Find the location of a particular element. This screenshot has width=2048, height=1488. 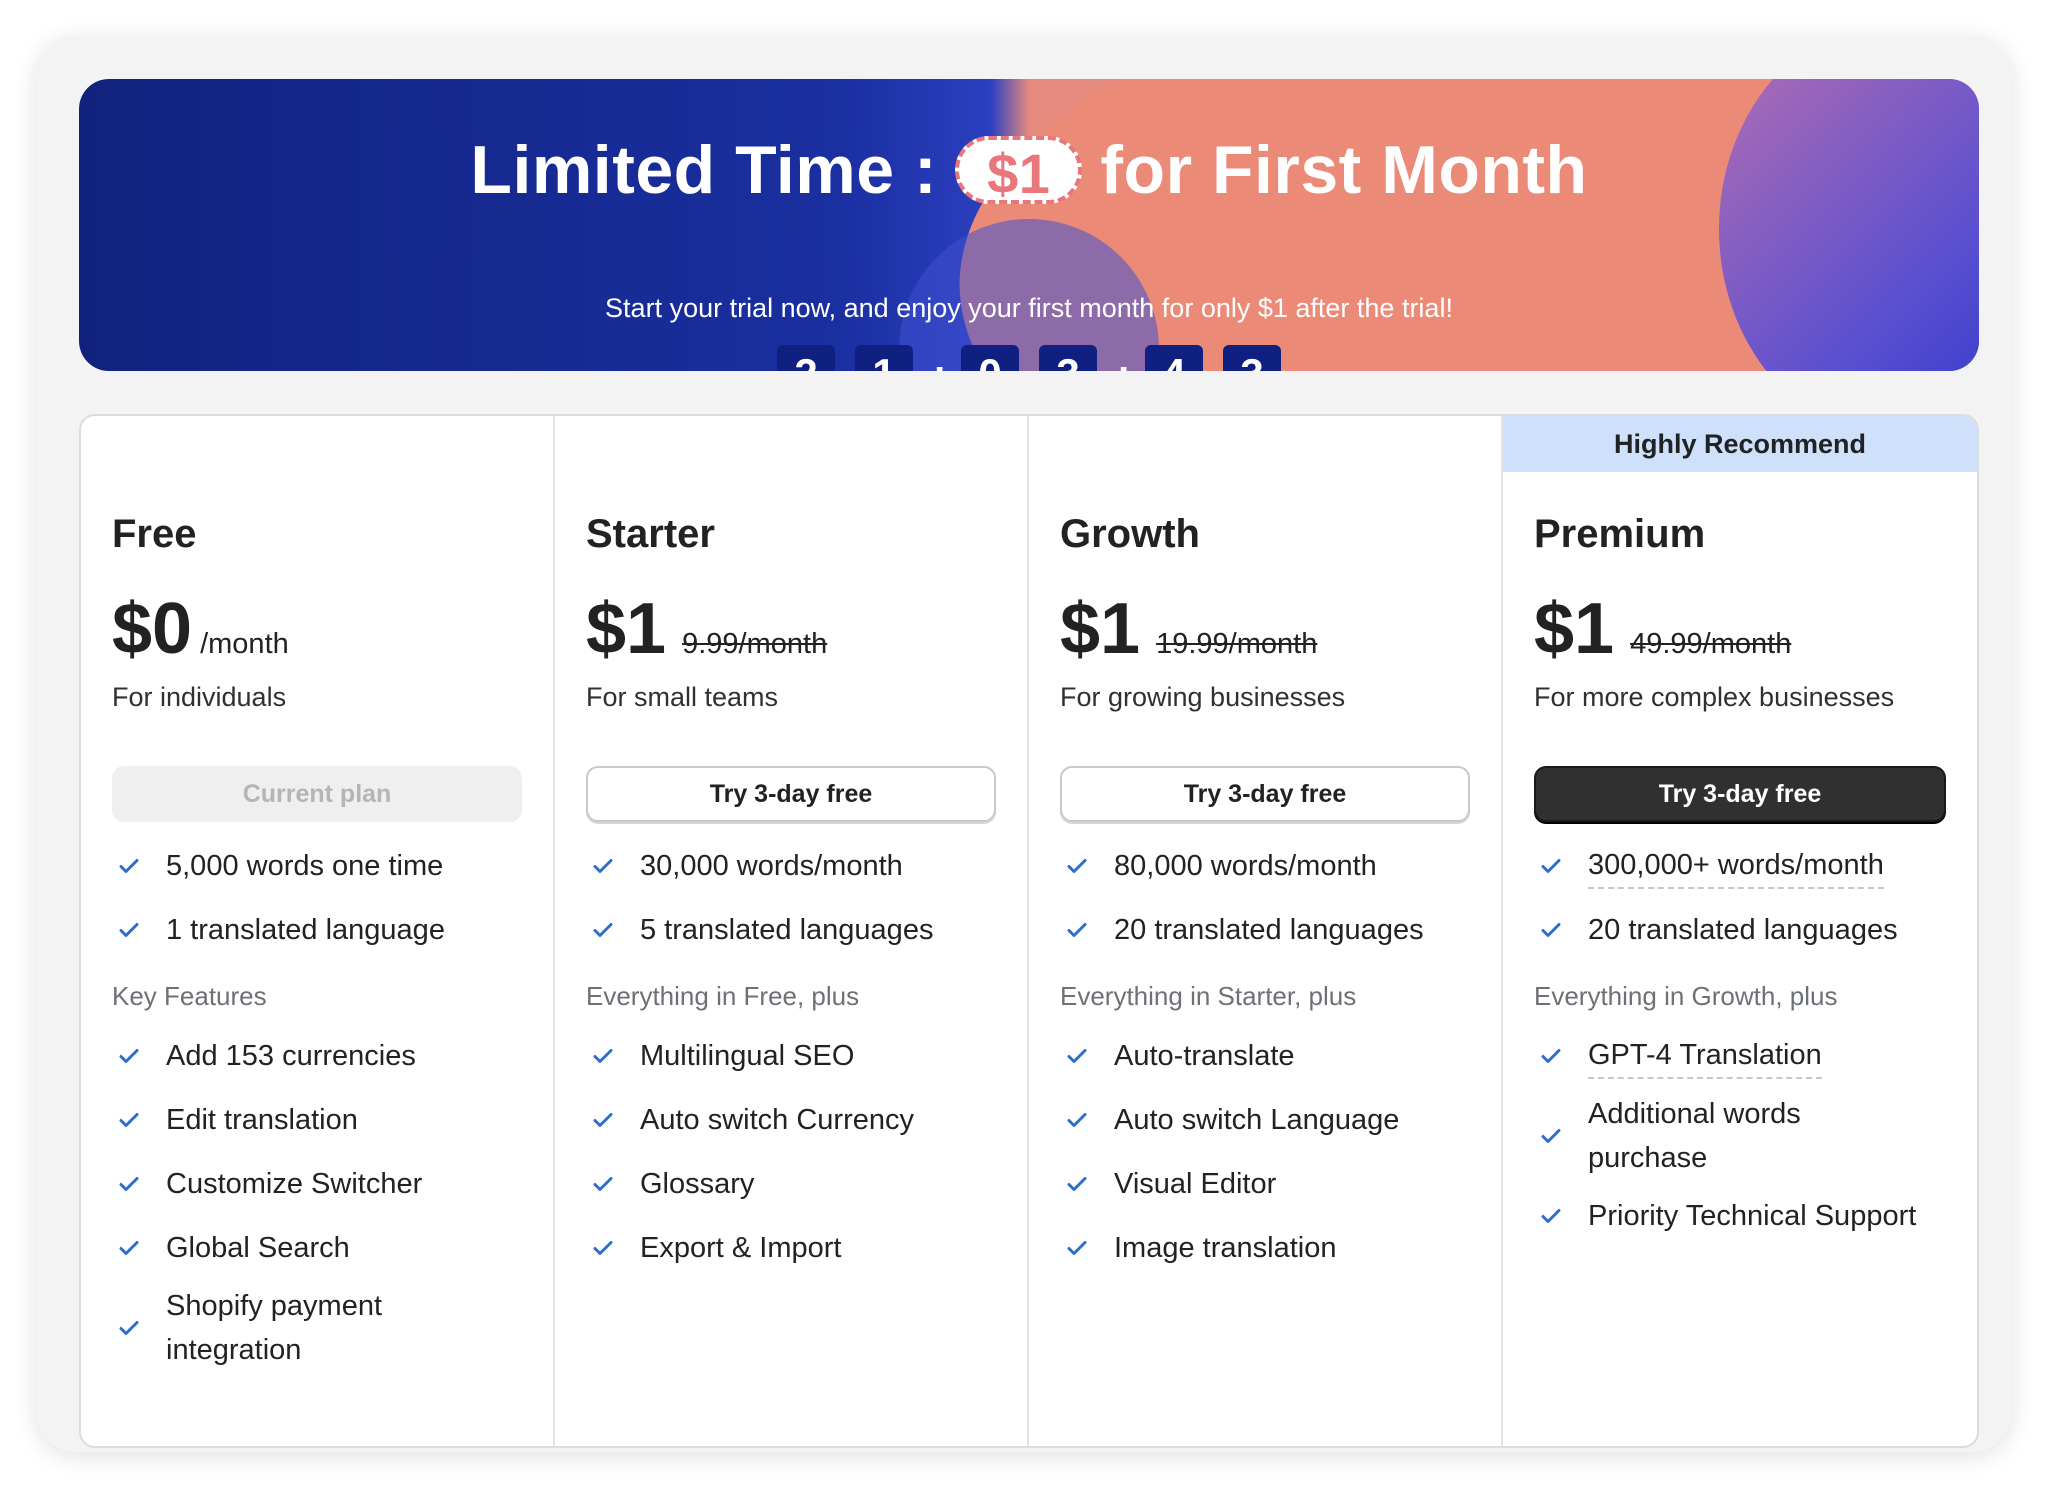

feature-group-label: Everything in Growth, plus is located at coordinates (1686, 995).